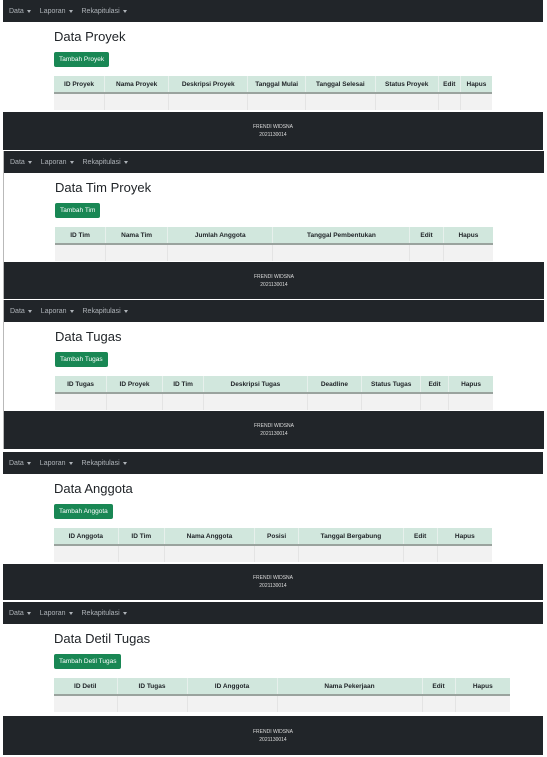 This screenshot has height=757, width=547. Describe the element at coordinates (406, 85) in the screenshot. I see `col-header-status-proyek: Status Proyek` at that location.